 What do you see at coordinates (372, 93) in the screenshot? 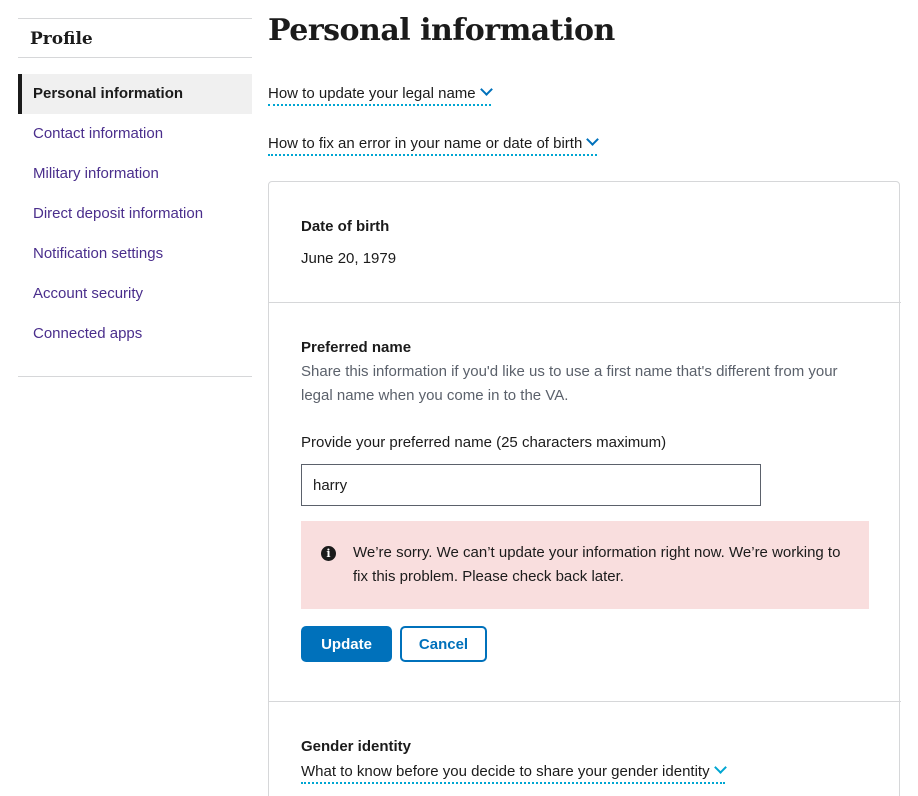
I see `accordion-label: How to update your legal name` at bounding box center [372, 93].